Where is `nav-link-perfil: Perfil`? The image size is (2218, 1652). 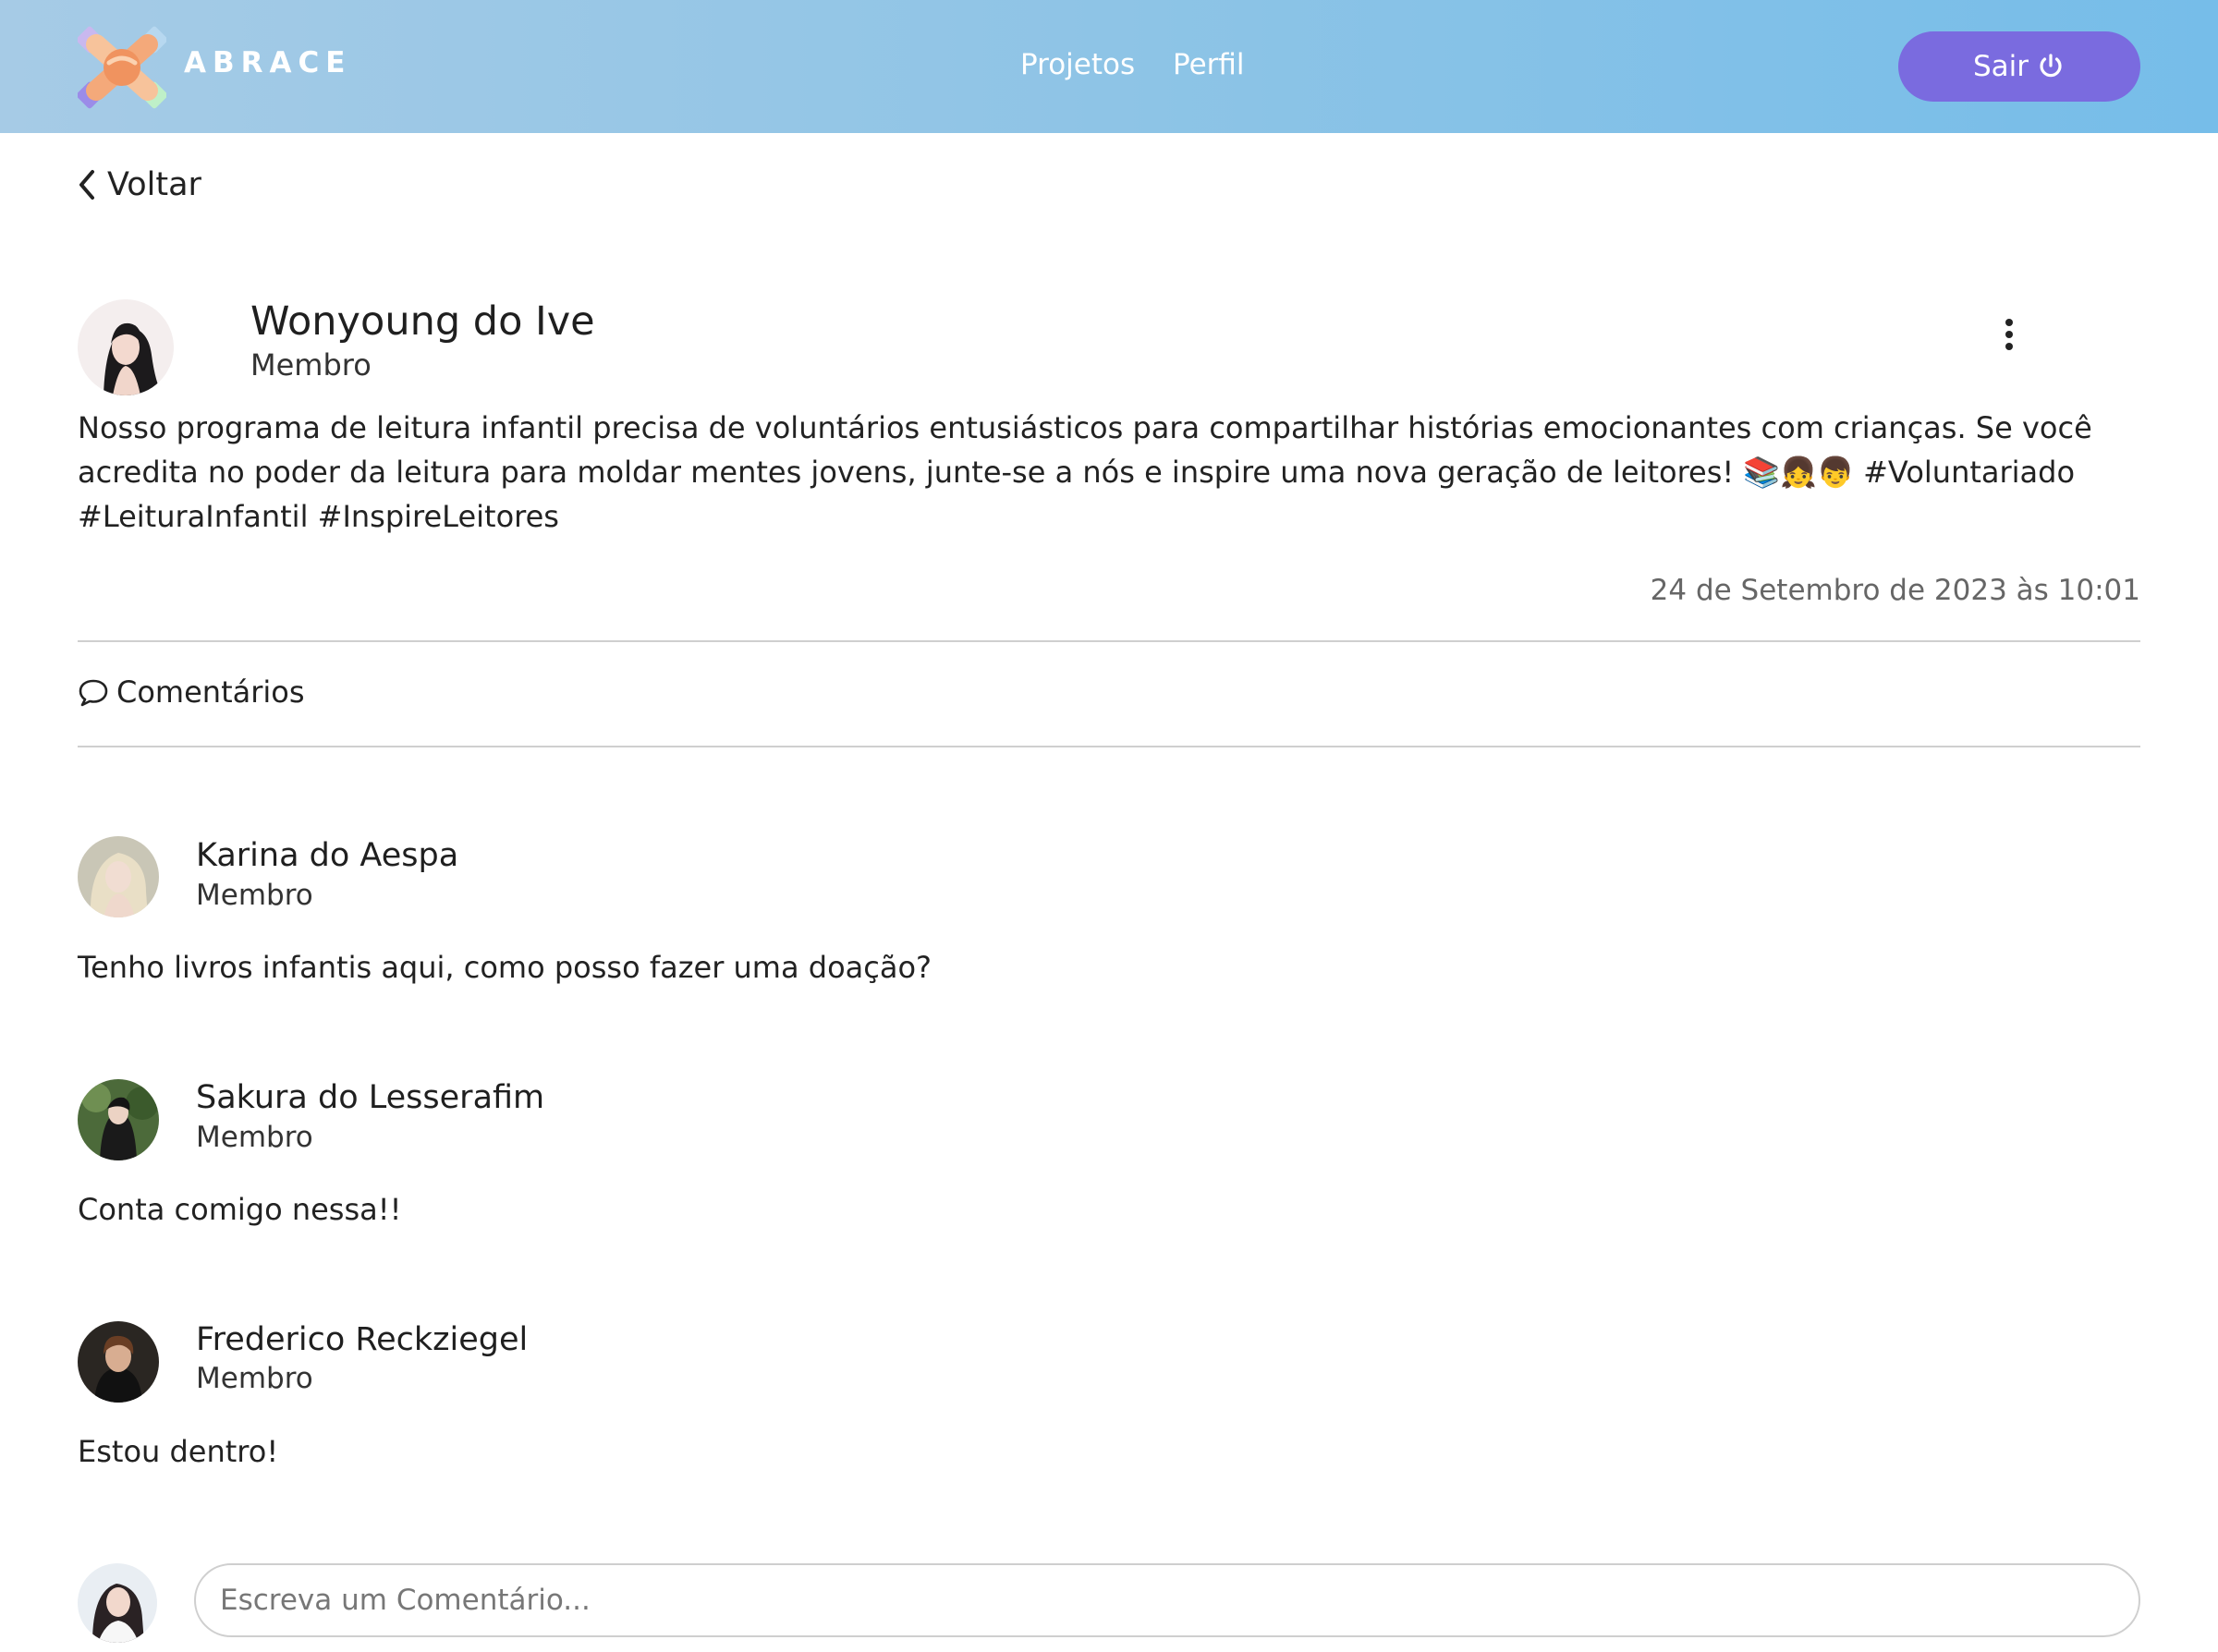 nav-link-perfil: Perfil is located at coordinates (1209, 64).